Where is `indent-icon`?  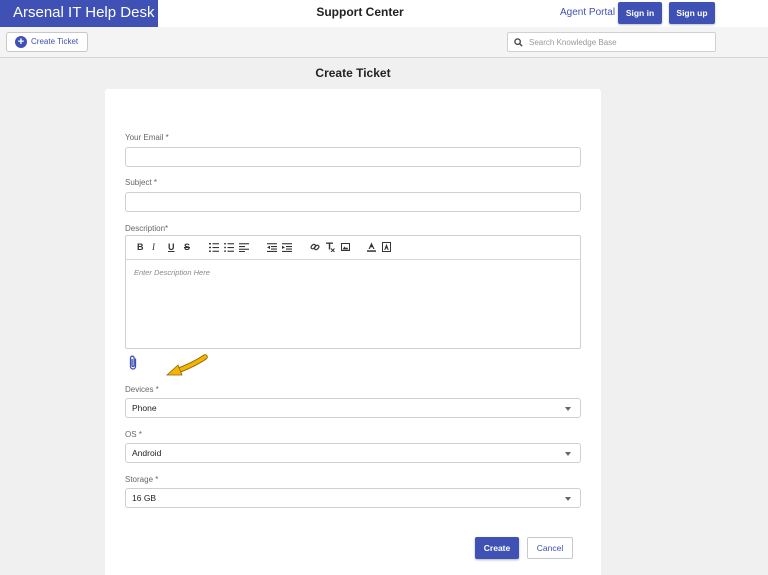
indent-icon is located at coordinates (287, 247).